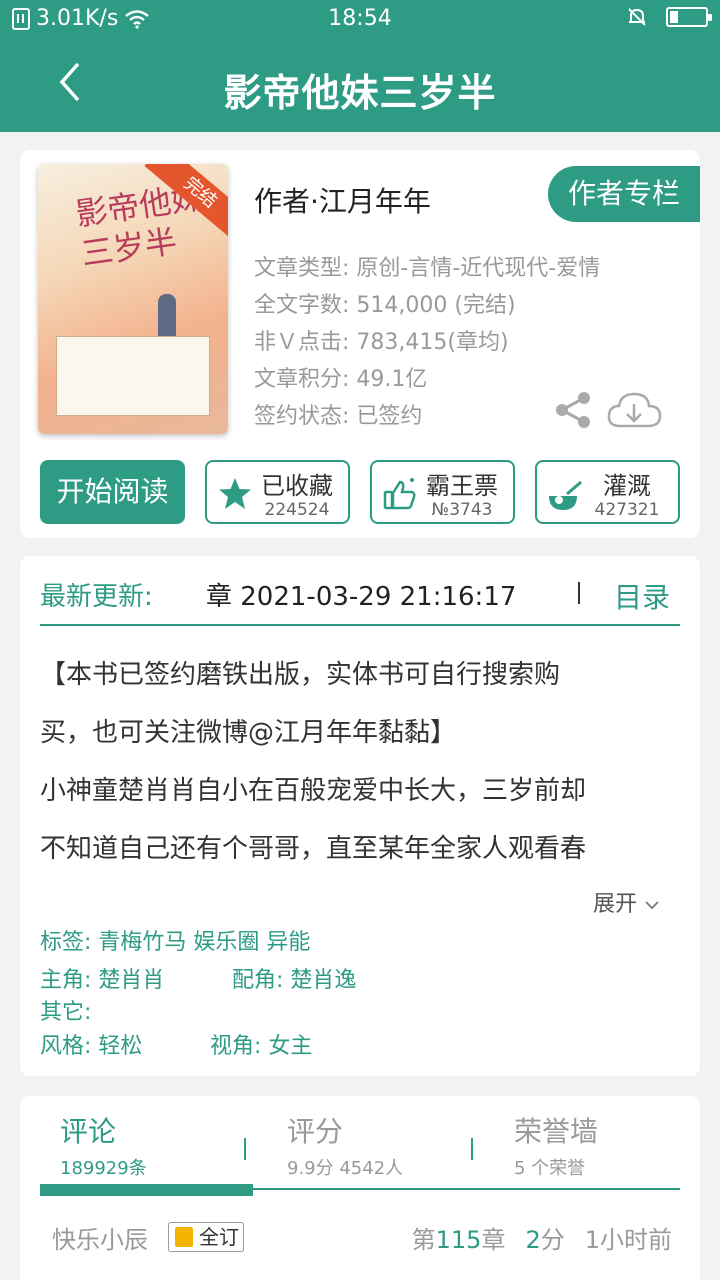 The width and height of the screenshot is (720, 1280). What do you see at coordinates (315, 1131) in the screenshot?
I see `tab-rating-title: 评分` at bounding box center [315, 1131].